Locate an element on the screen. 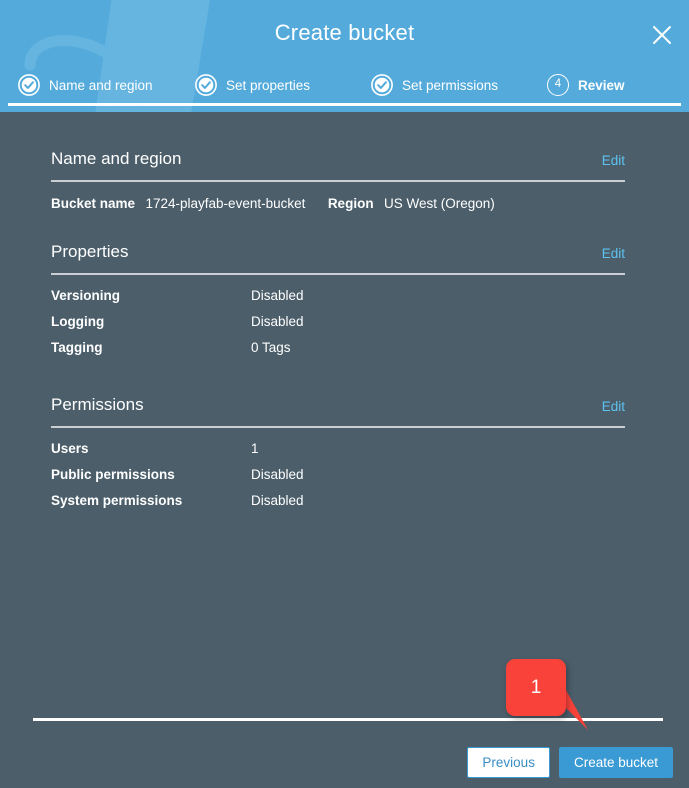 The height and width of the screenshot is (788, 689). annotation-callout: 1 is located at coordinates (536, 687).